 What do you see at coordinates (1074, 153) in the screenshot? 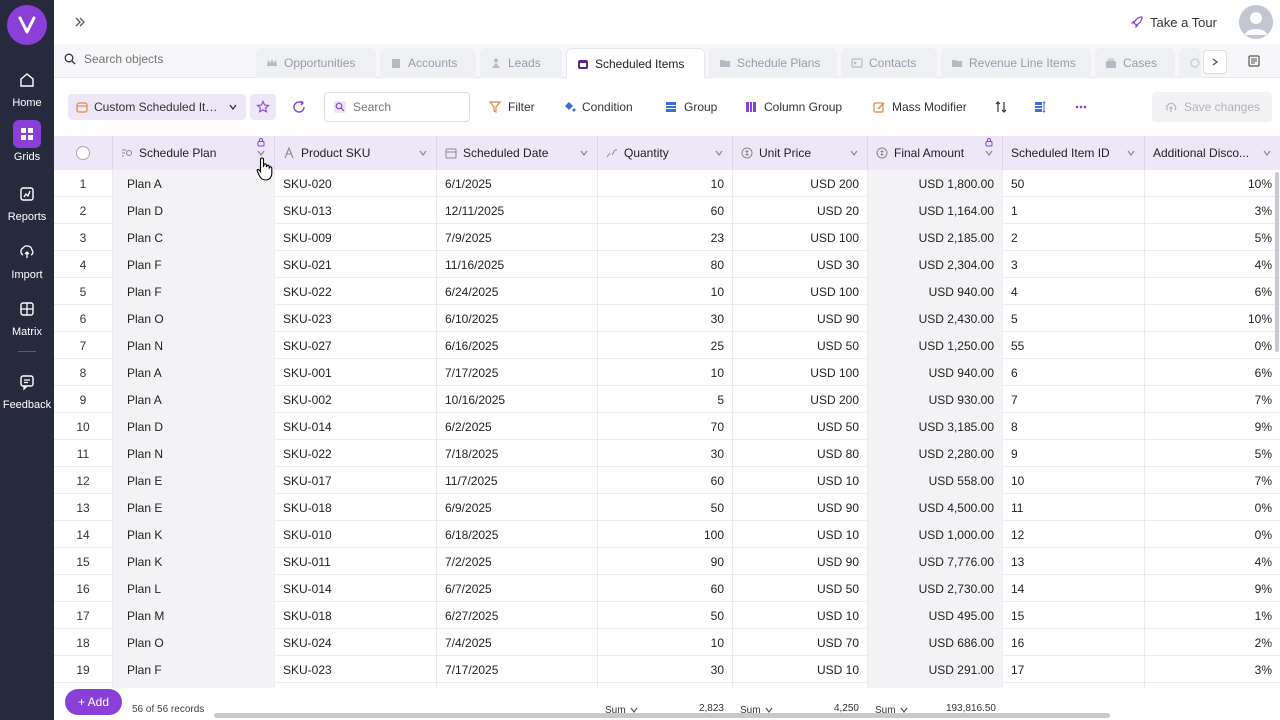
I see `column-header-scheduled-item-id: Scheduled Item ID` at bounding box center [1074, 153].